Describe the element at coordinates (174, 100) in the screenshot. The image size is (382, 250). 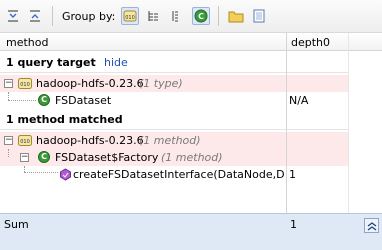
I see `tree-row-class: C FSDataset N/A` at that location.